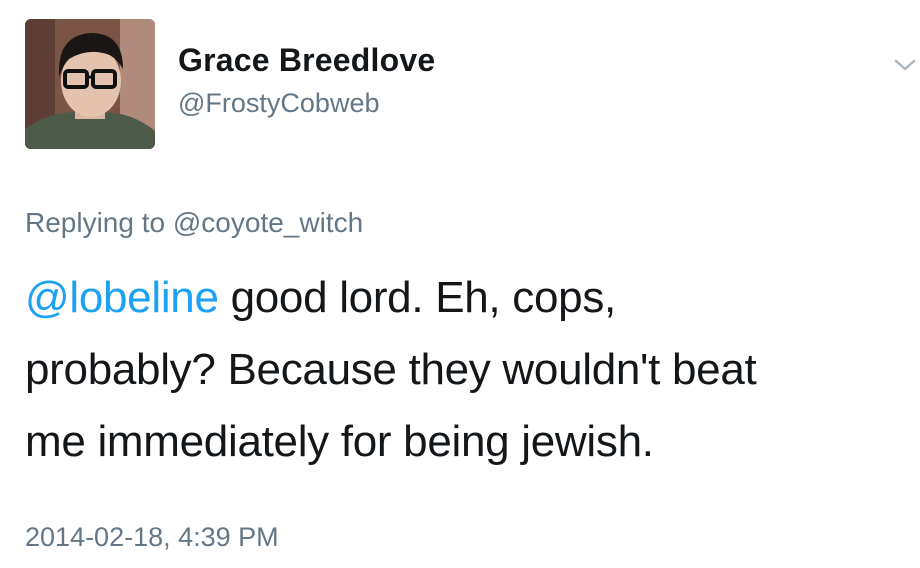 The image size is (920, 568). Describe the element at coordinates (417, 297) in the screenshot. I see `tweet-text-line-1-rest: good lord. Eh, cops,` at that location.